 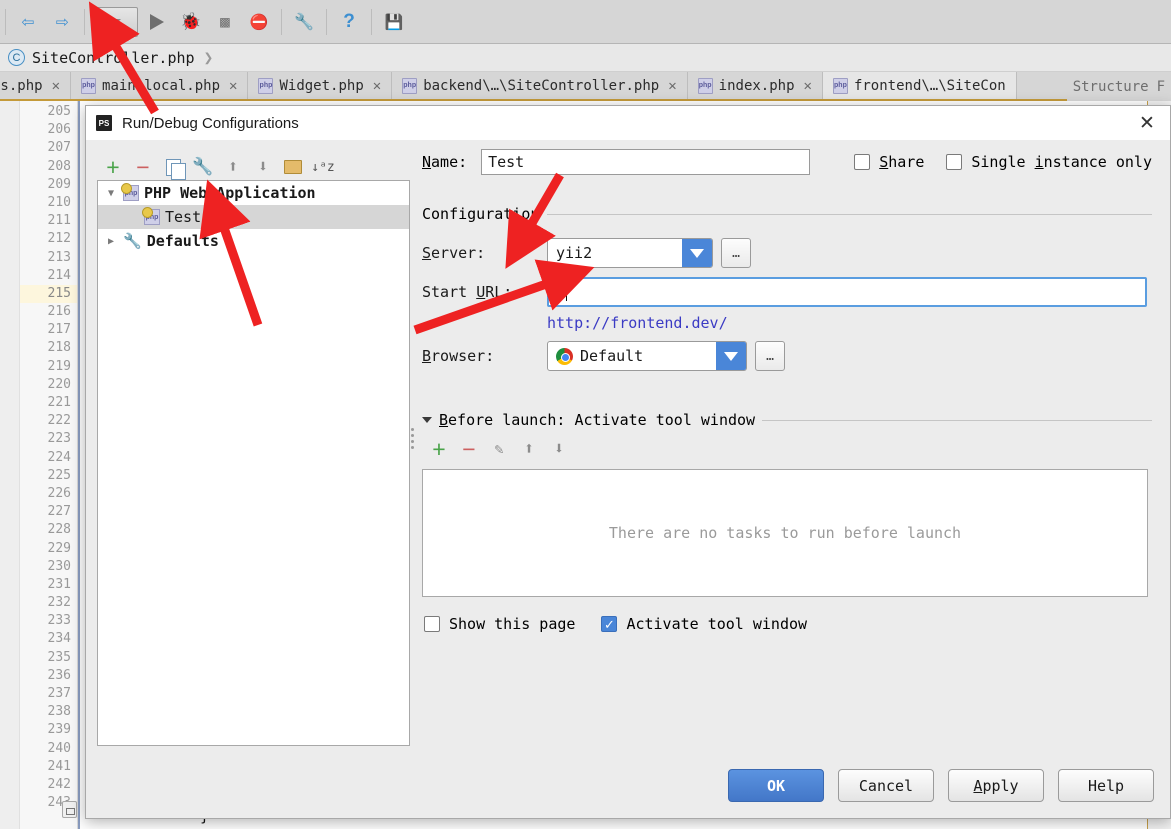 I want to click on tree-item-label: Defaults, so click(x=182, y=241).